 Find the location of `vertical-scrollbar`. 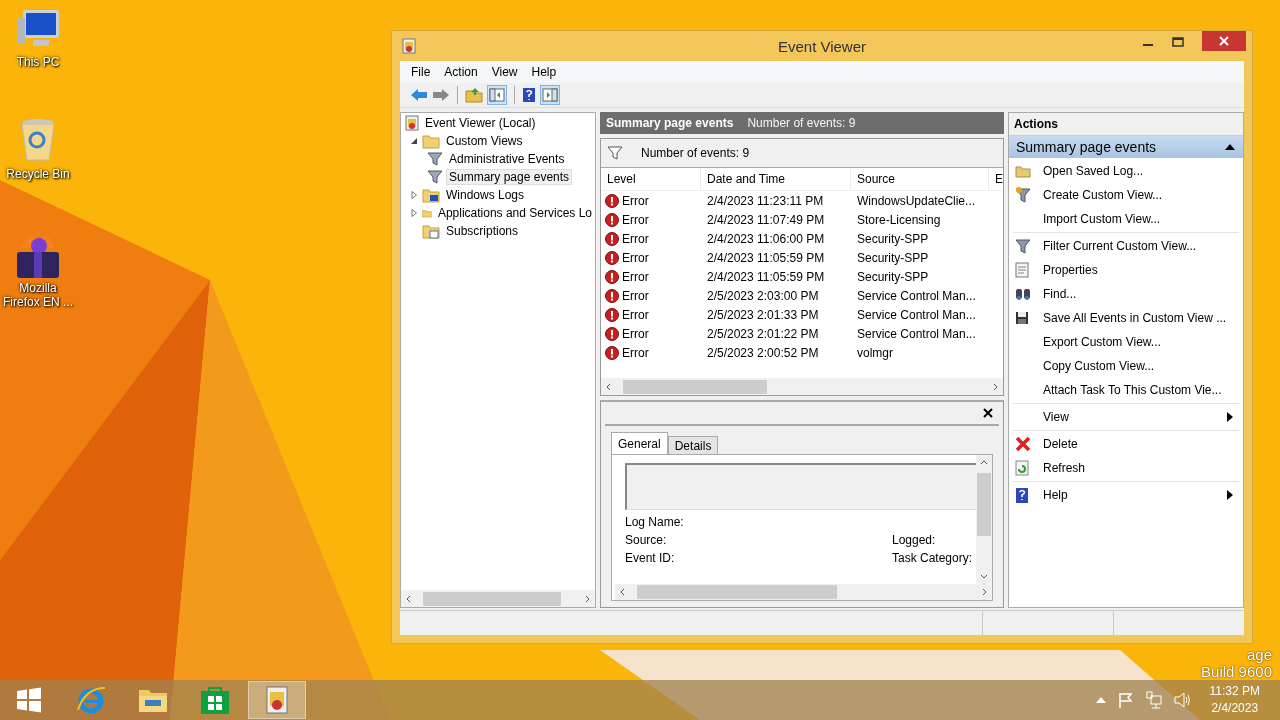

vertical-scrollbar is located at coordinates (984, 519).